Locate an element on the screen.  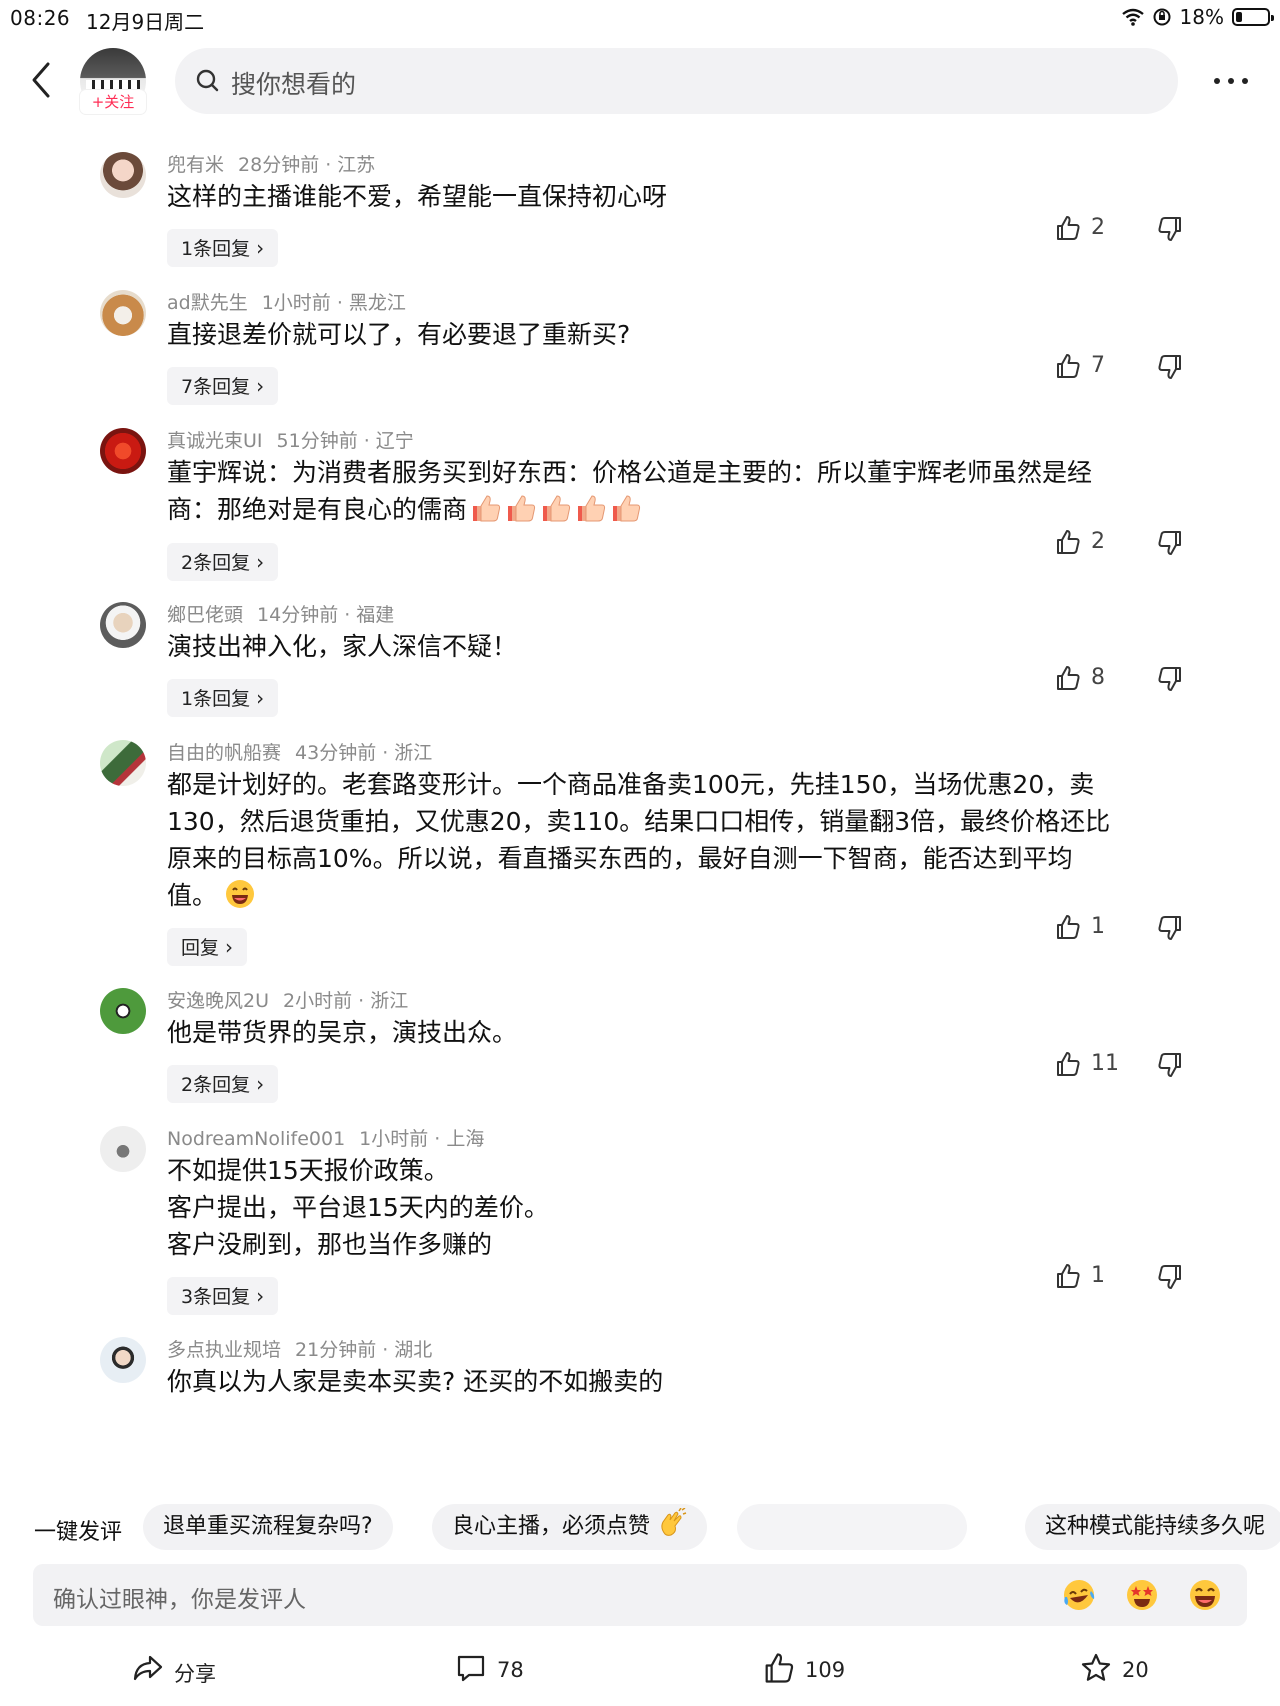
comment-username: 真诚光束UI is located at coordinates (215, 441).